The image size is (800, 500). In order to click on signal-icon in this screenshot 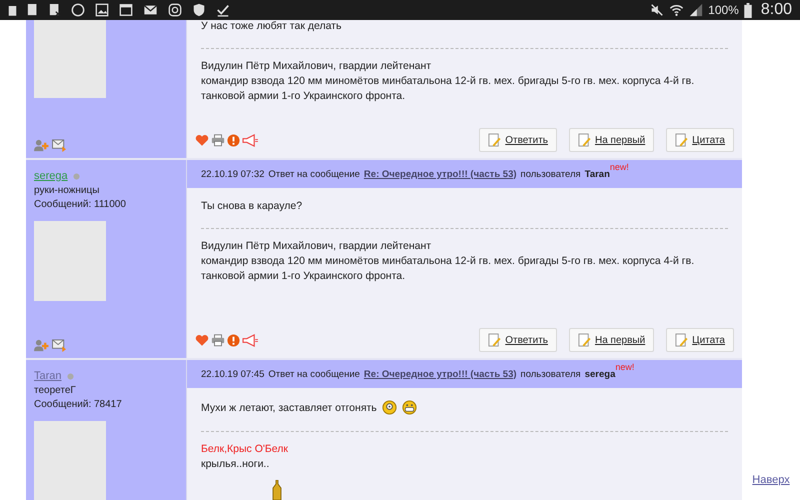, I will do `click(696, 10)`.